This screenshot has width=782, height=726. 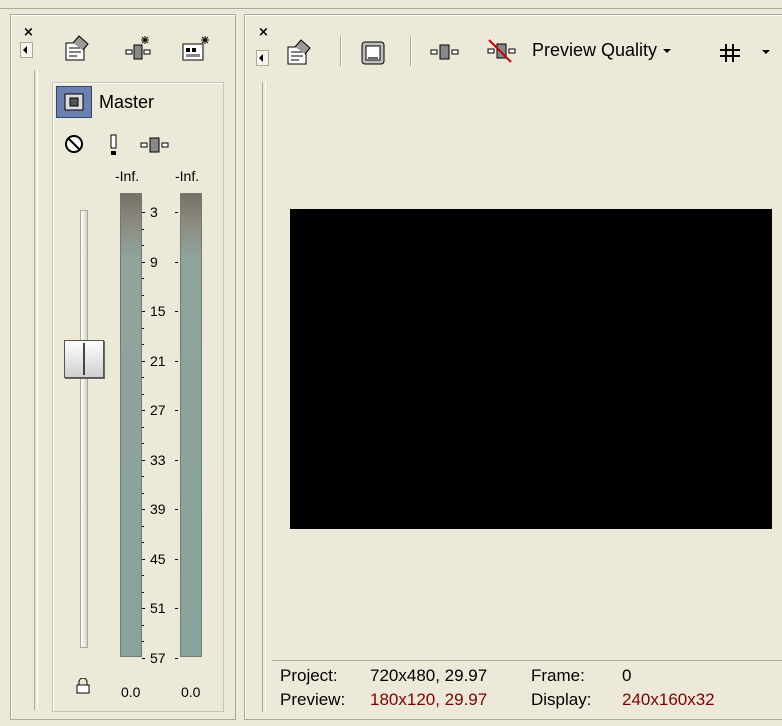 What do you see at coordinates (131, 425) in the screenshot?
I see `meter-left` at bounding box center [131, 425].